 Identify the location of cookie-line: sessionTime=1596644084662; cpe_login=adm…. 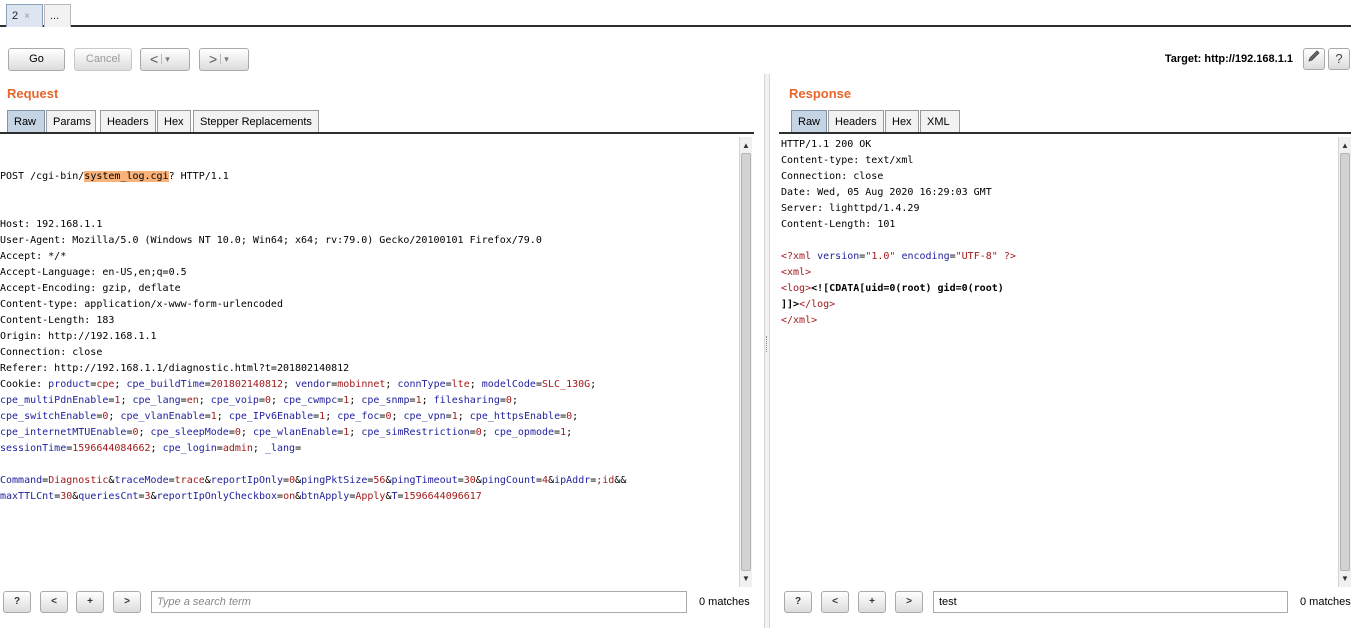
(151, 448).